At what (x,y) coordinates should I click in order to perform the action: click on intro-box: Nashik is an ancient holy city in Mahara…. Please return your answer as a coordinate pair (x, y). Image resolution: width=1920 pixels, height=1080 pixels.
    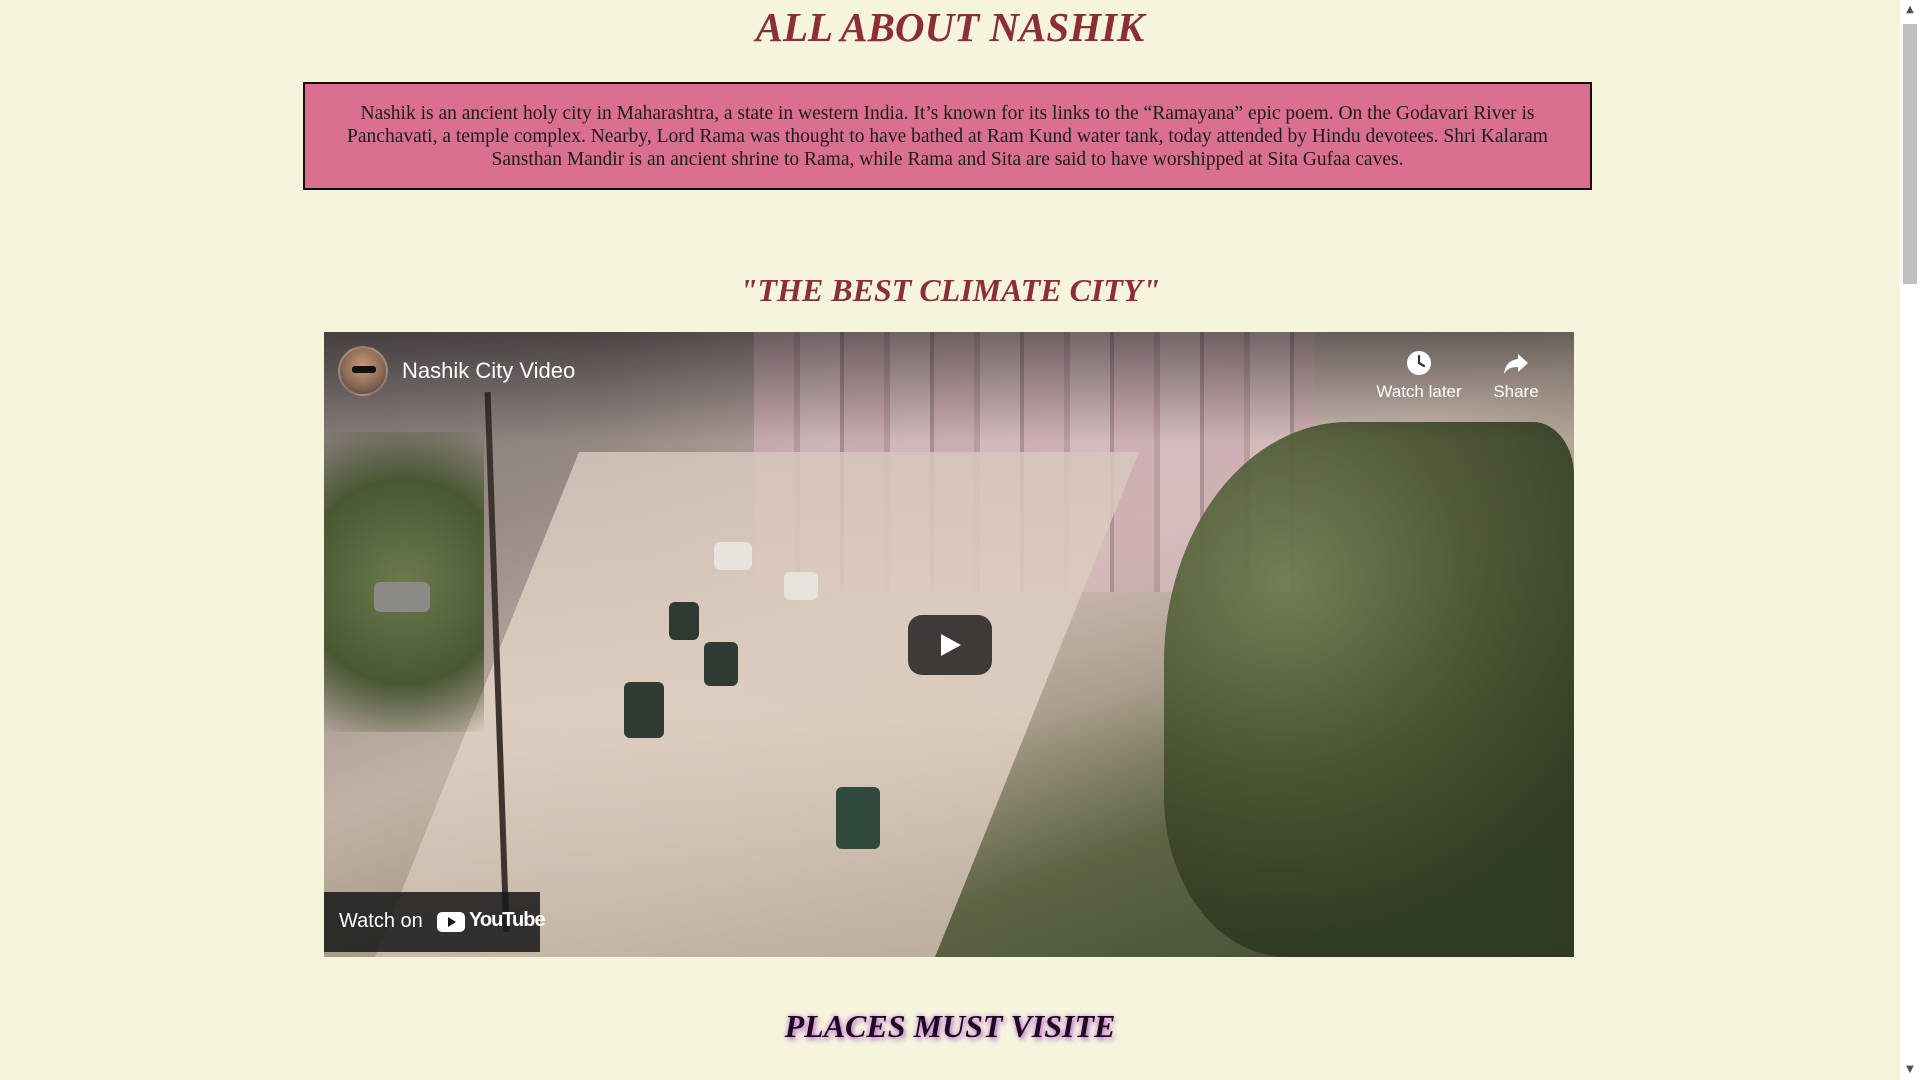
    Looking at the image, I should click on (947, 136).